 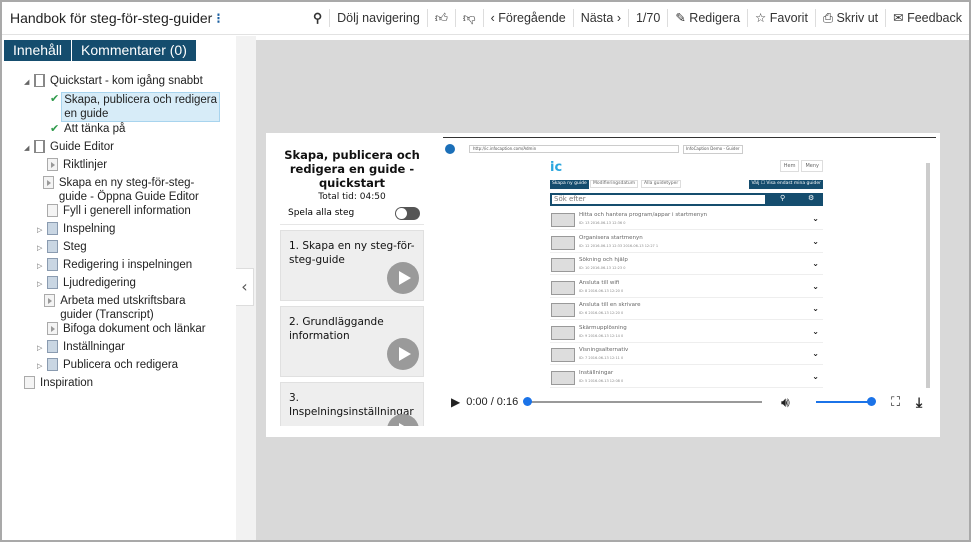 What do you see at coordinates (569, 184) in the screenshot?
I see `create-guide-button: Skapa ny guide` at bounding box center [569, 184].